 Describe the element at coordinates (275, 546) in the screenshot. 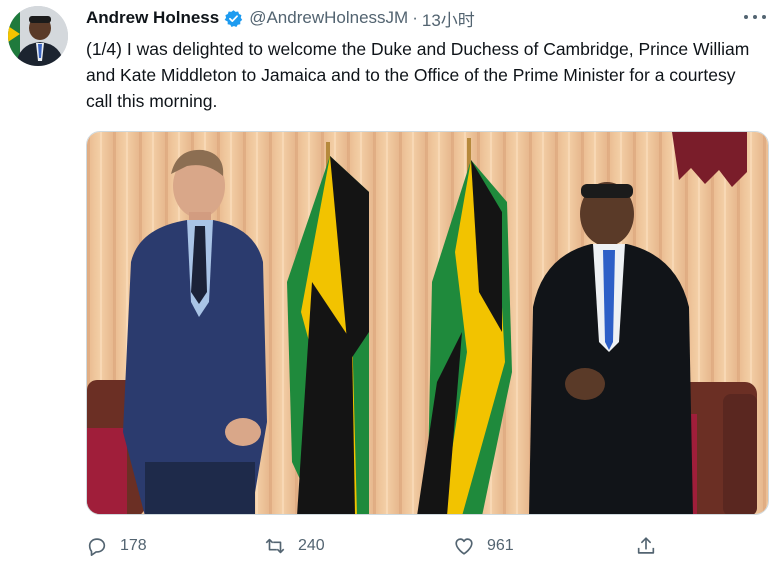

I see `retweet-icon` at that location.